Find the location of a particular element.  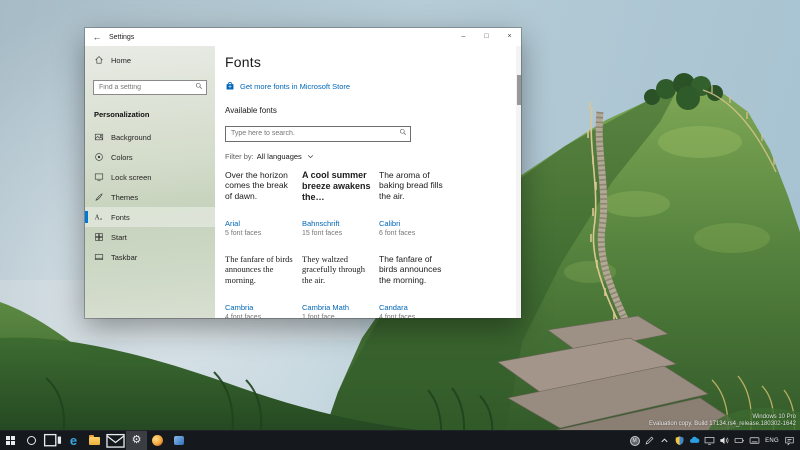

font-name-link: Cambria is located at coordinates (261, 307).